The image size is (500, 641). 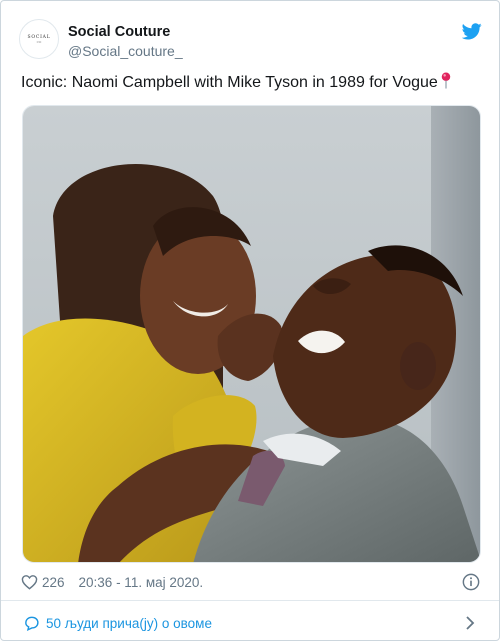 What do you see at coordinates (39, 41) in the screenshot?
I see `avatar-logo-subtext: CO` at bounding box center [39, 41].